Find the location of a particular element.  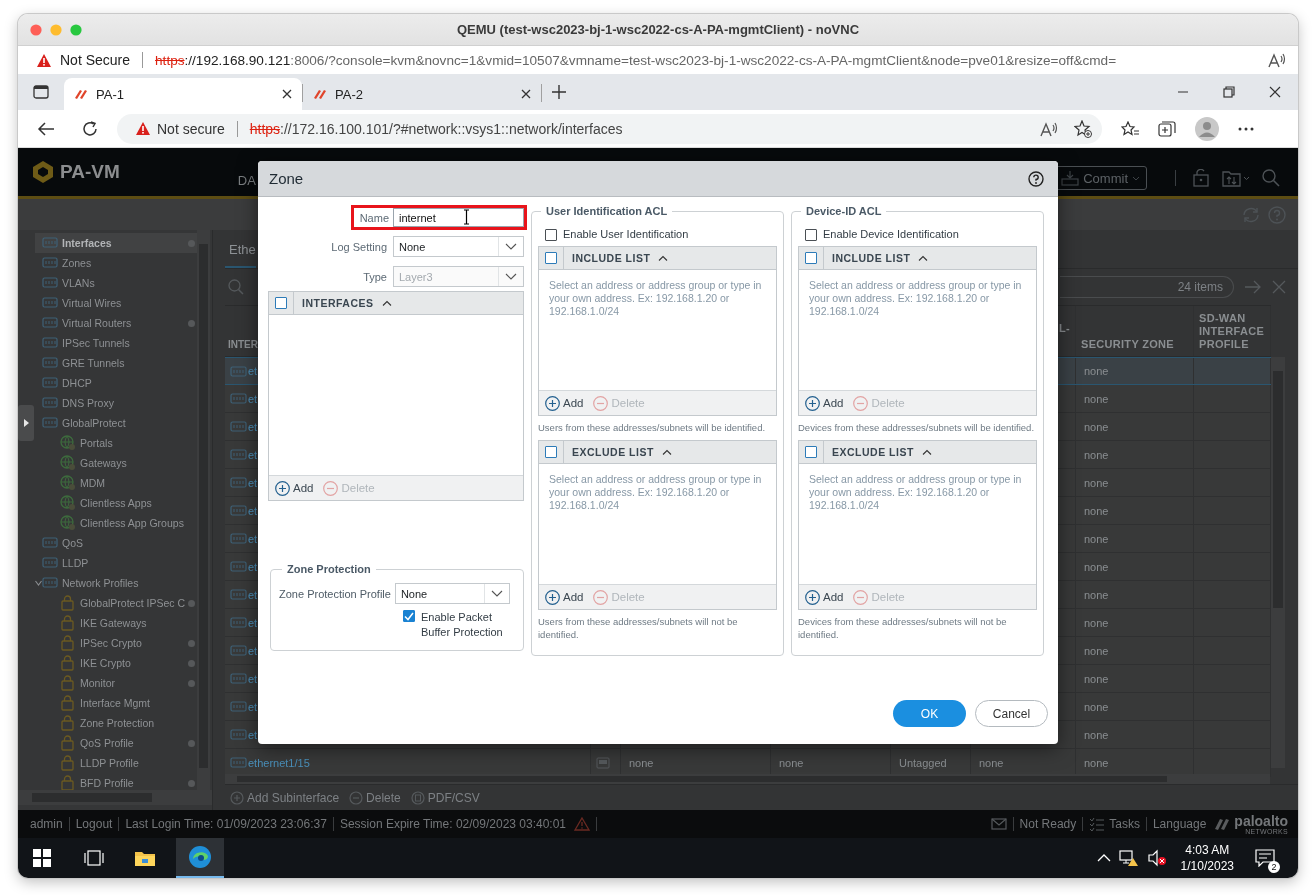

speaker-muted-icon is located at coordinates (1156, 858).